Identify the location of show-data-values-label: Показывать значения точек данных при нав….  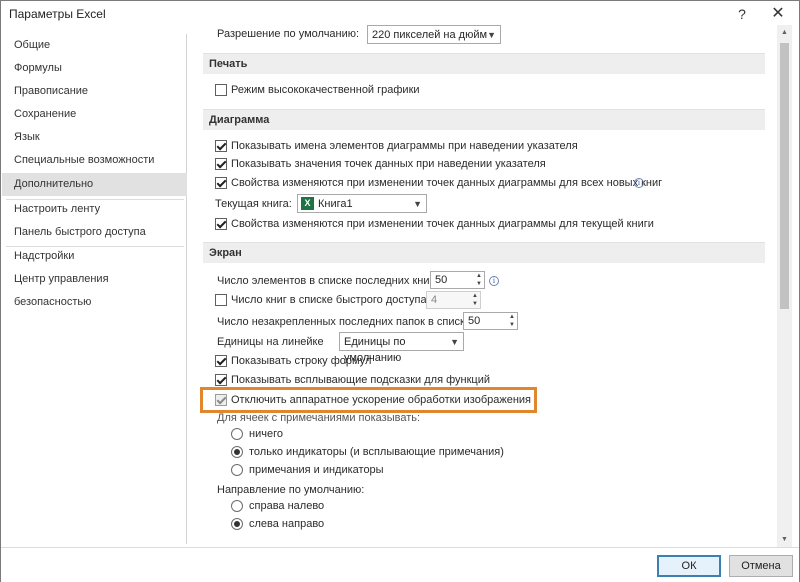
(388, 164).